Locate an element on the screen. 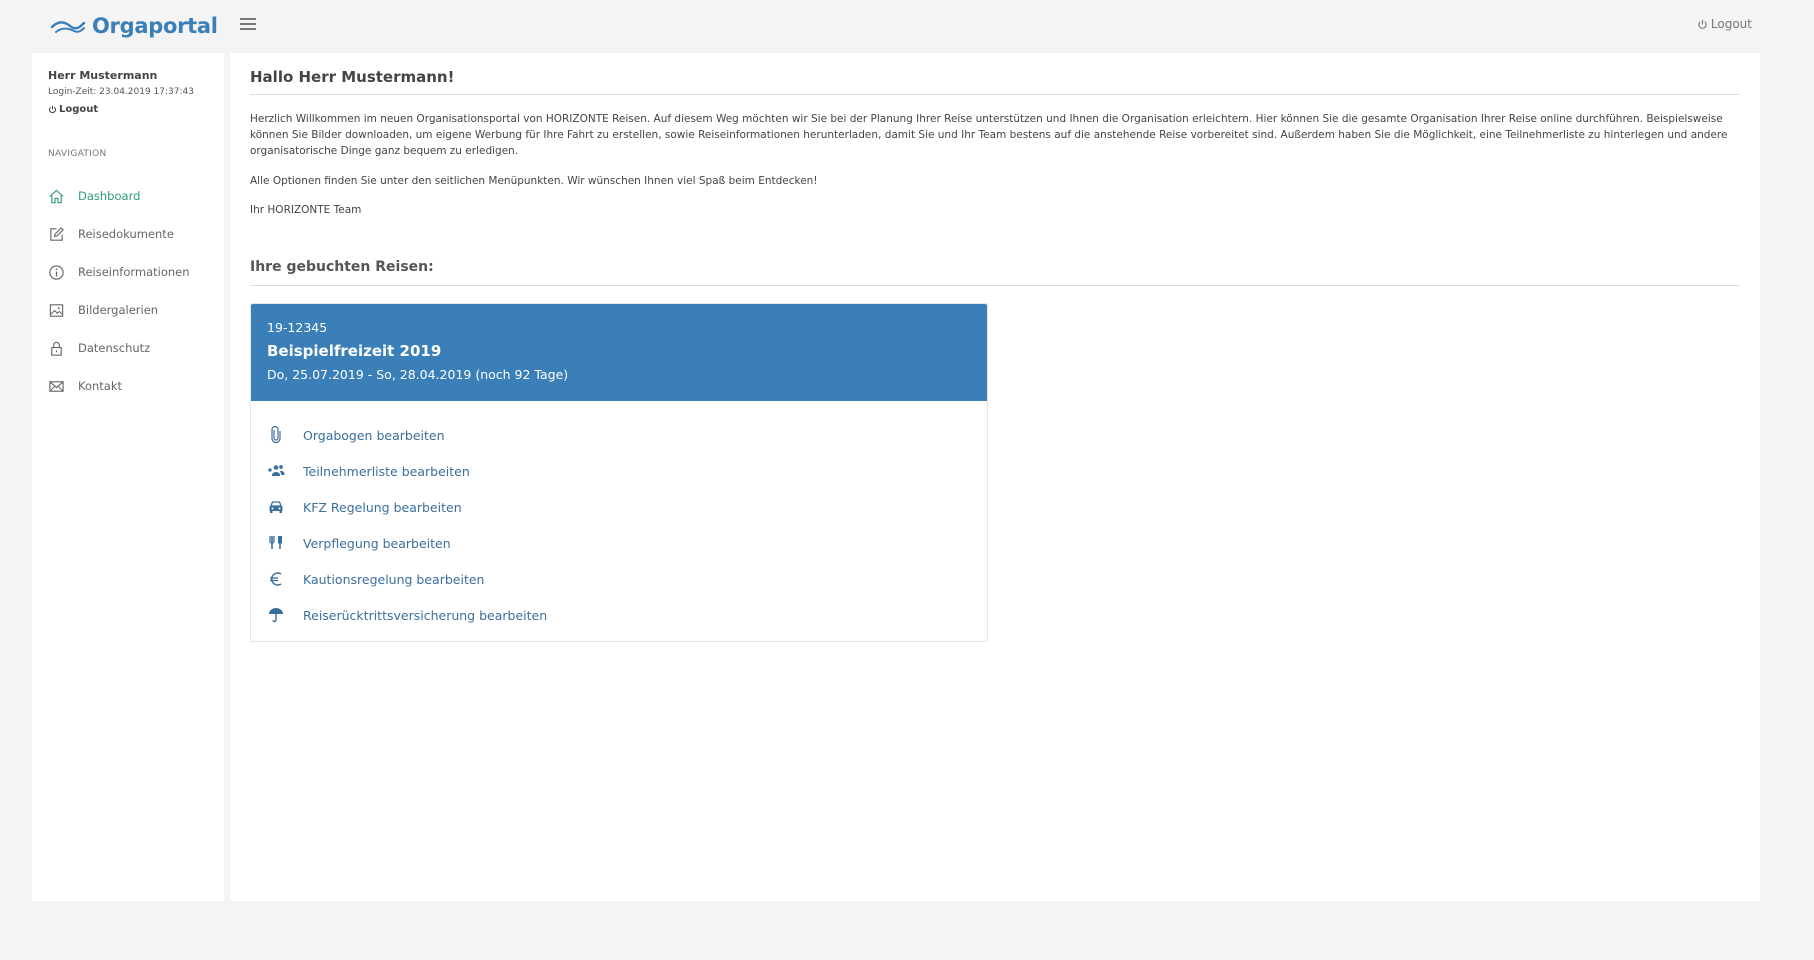 This screenshot has width=1814, height=960. sidebar-item-reiseinformationen: Reiseinformationen is located at coordinates (133, 272).